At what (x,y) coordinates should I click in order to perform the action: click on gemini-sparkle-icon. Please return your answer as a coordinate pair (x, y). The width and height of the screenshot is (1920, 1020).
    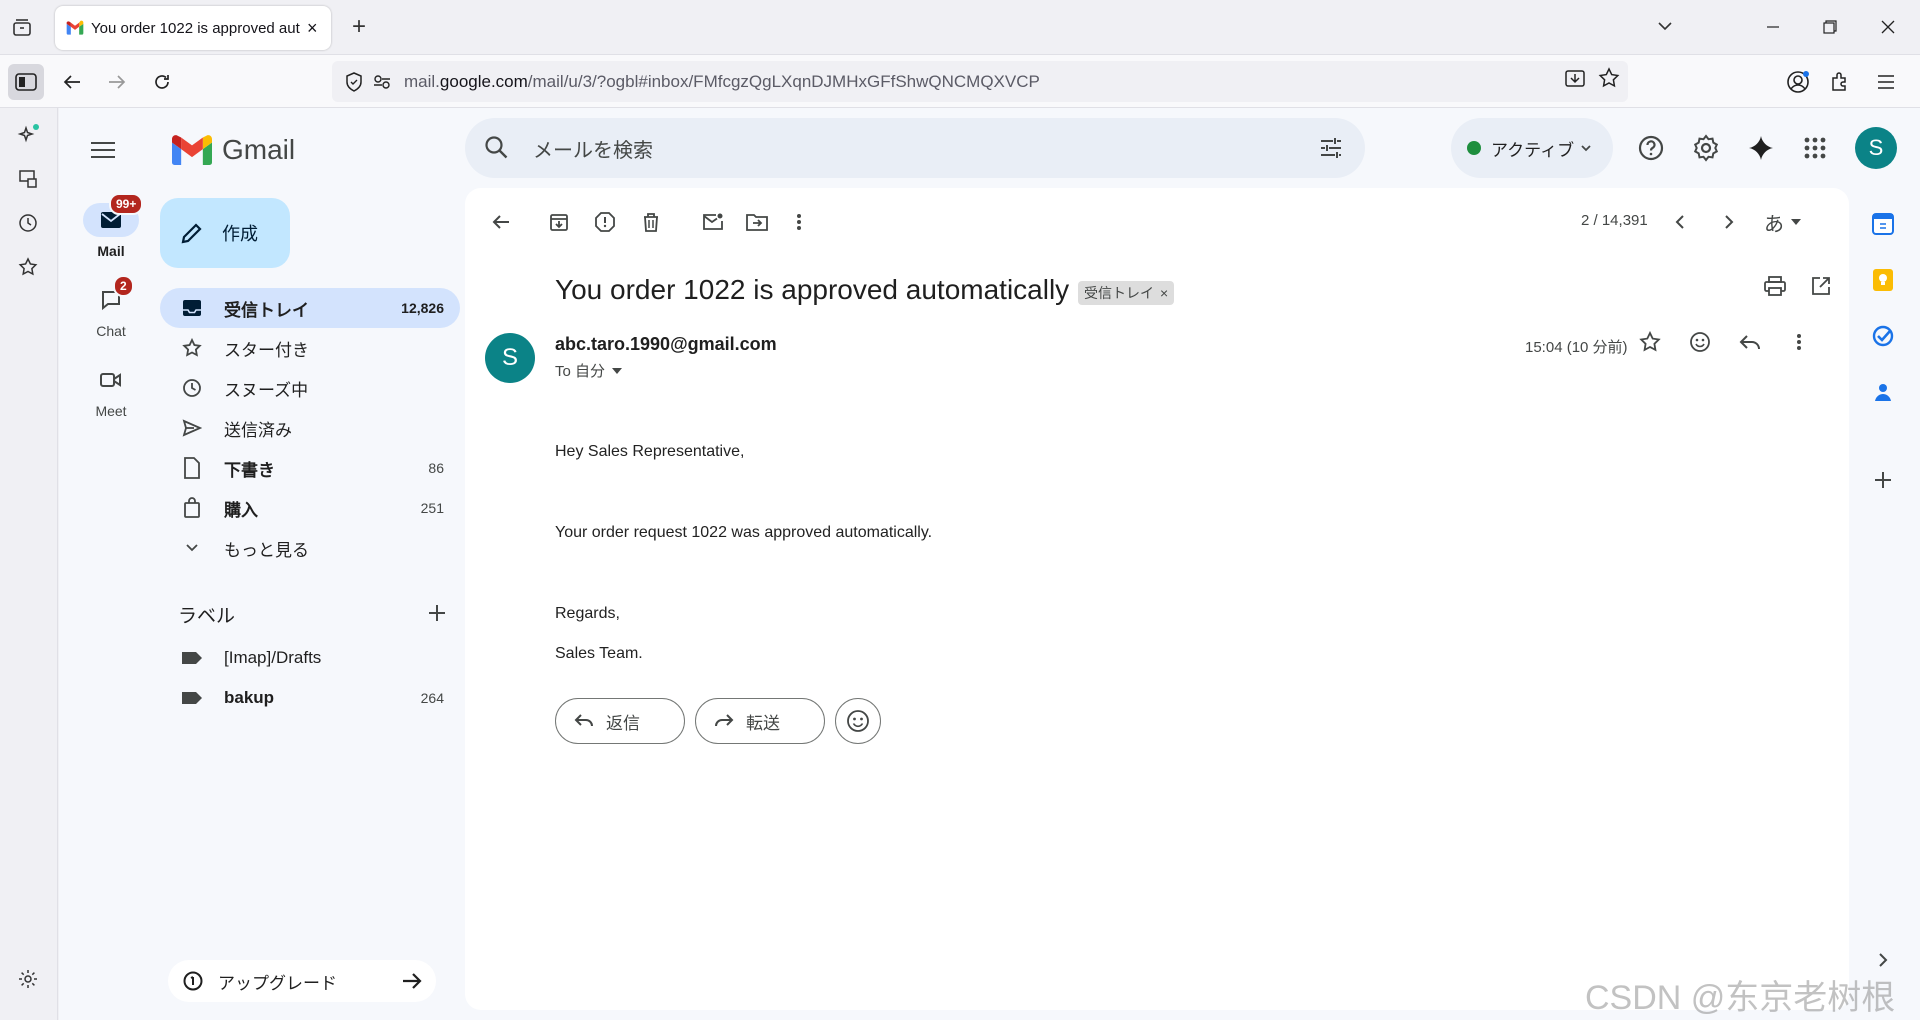
    Looking at the image, I should click on (1761, 148).